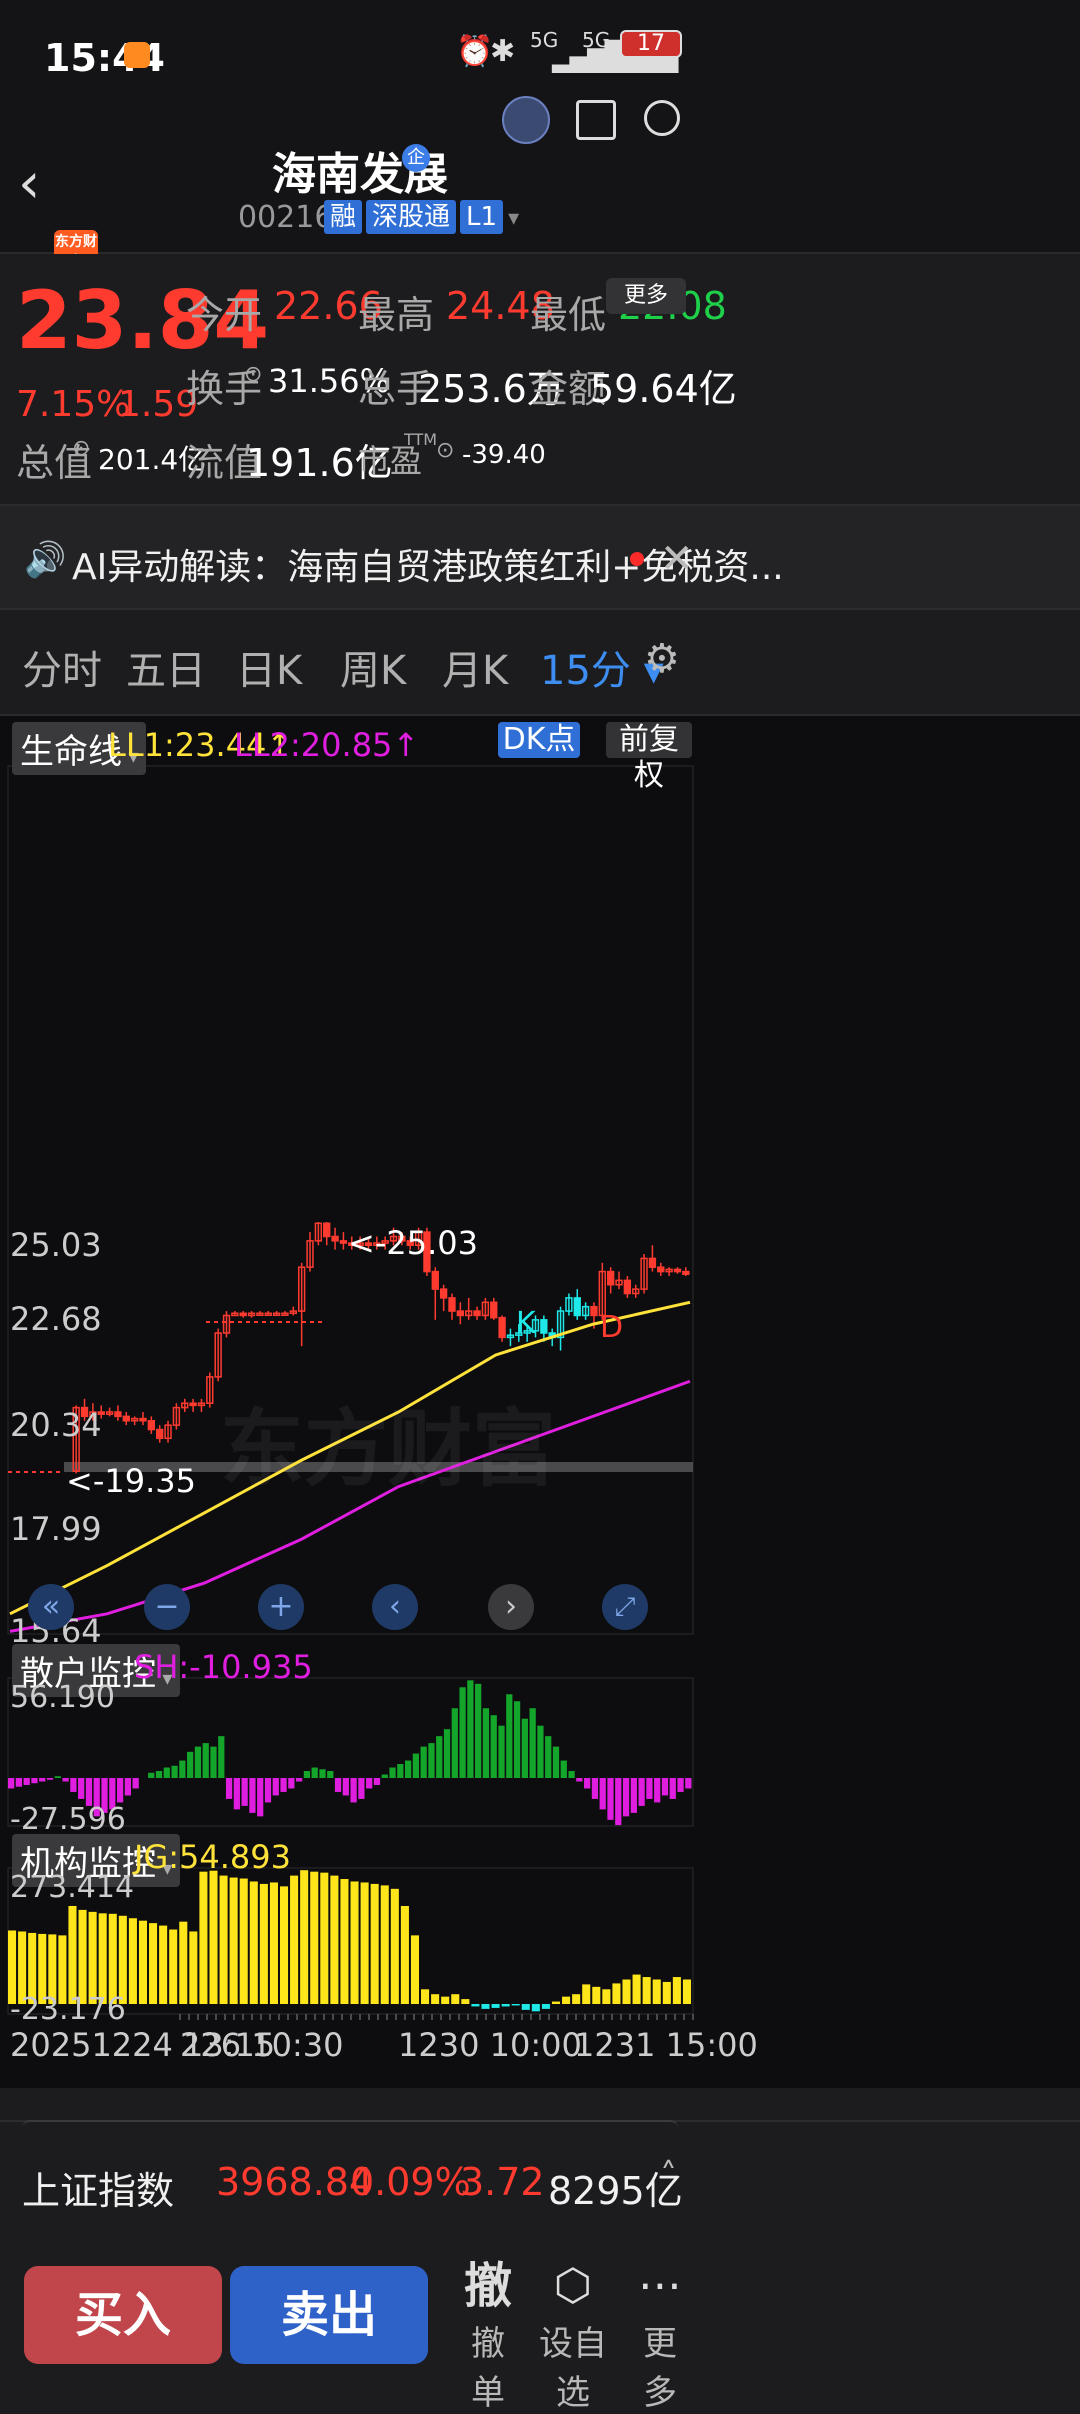  I want to click on zoom-in-icon: +, so click(281, 1607).